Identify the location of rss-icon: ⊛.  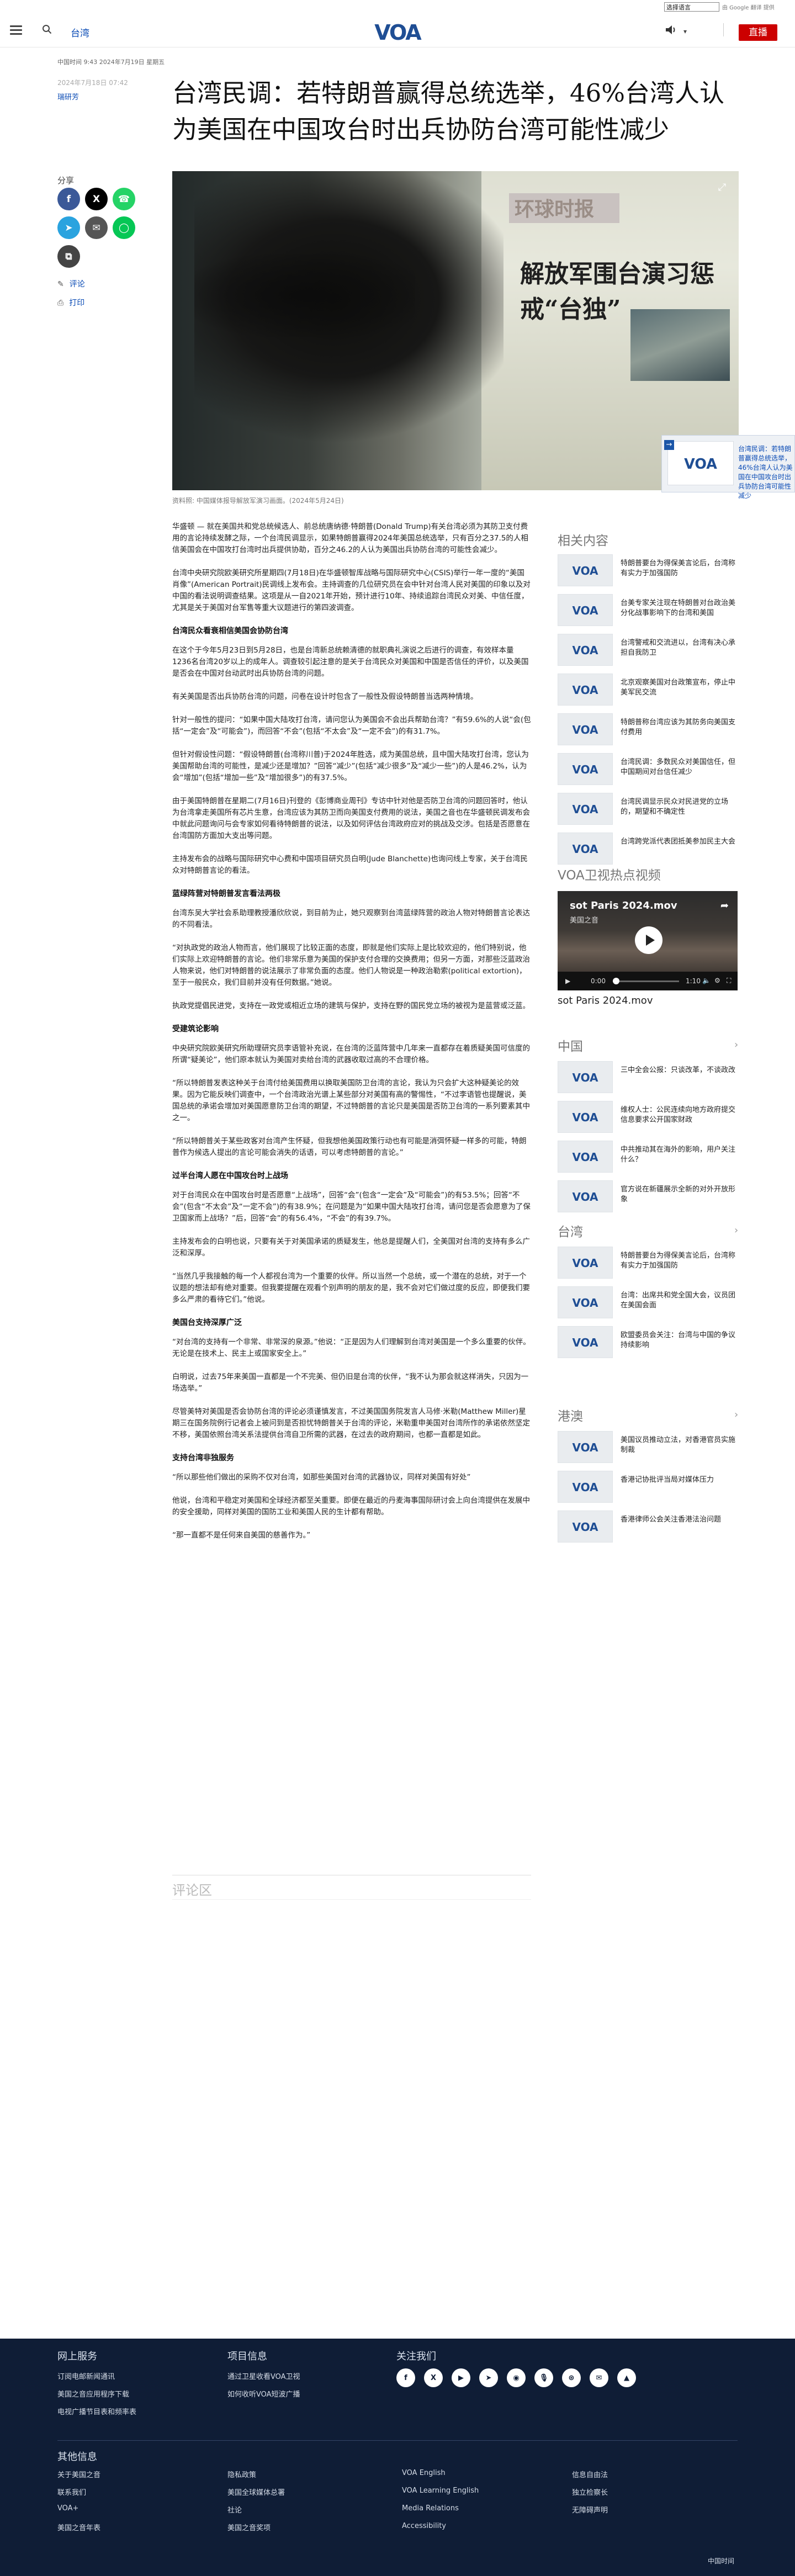
(571, 2377).